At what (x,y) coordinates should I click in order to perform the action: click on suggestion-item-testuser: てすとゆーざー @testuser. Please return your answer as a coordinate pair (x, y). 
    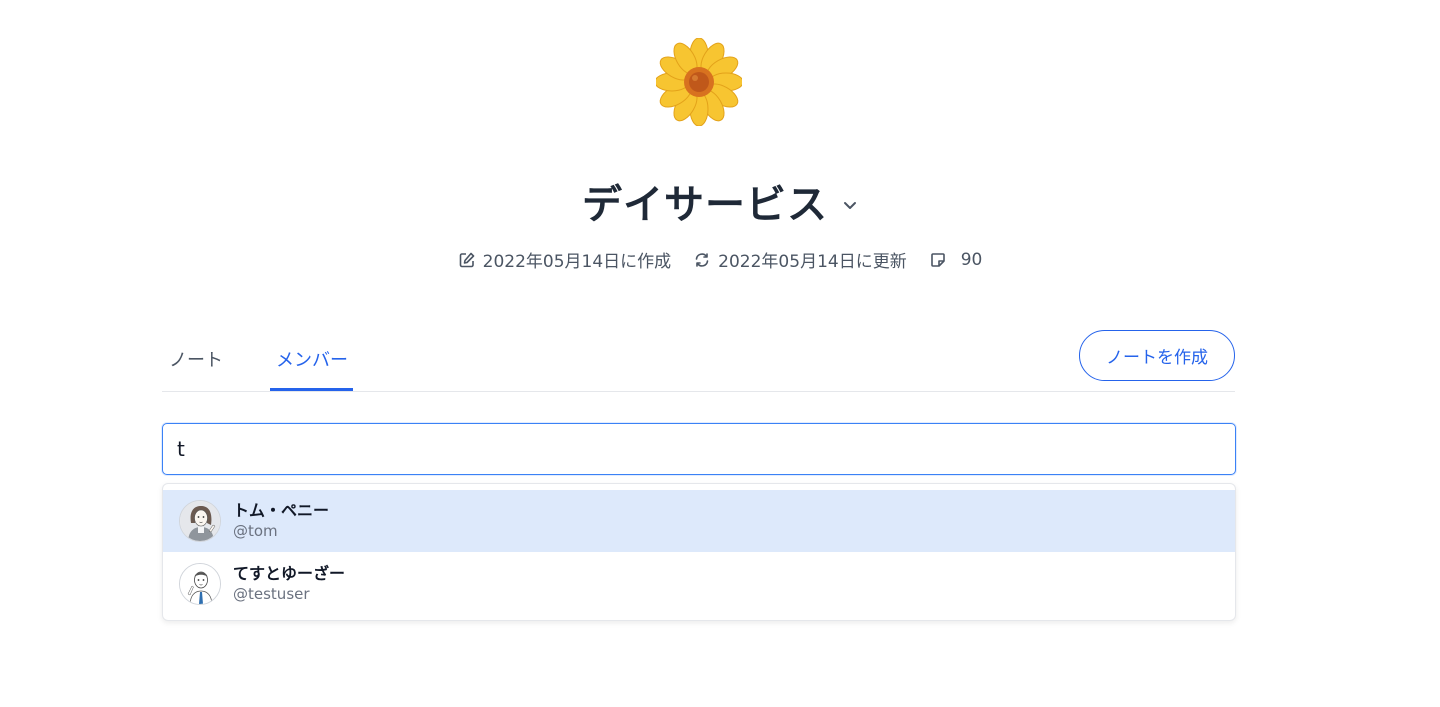
    Looking at the image, I should click on (699, 584).